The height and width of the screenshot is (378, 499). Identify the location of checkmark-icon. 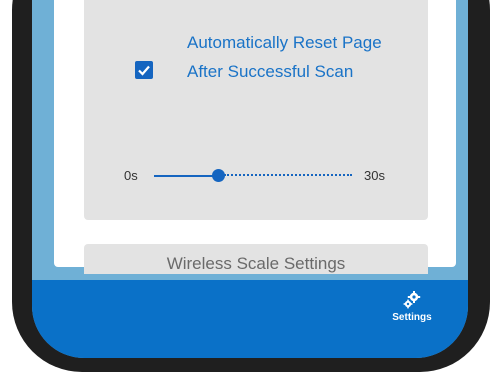
(144, 70).